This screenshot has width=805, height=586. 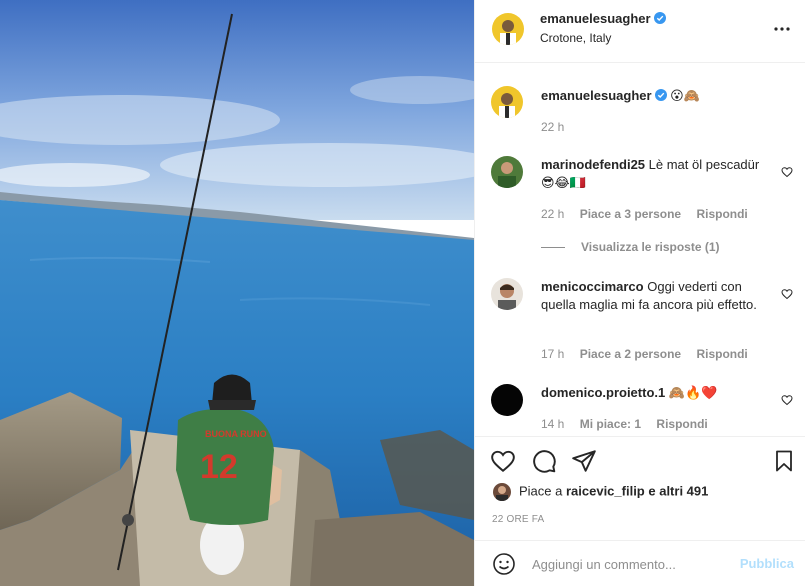 I want to click on comment-bubble-icon, so click(x=544, y=461).